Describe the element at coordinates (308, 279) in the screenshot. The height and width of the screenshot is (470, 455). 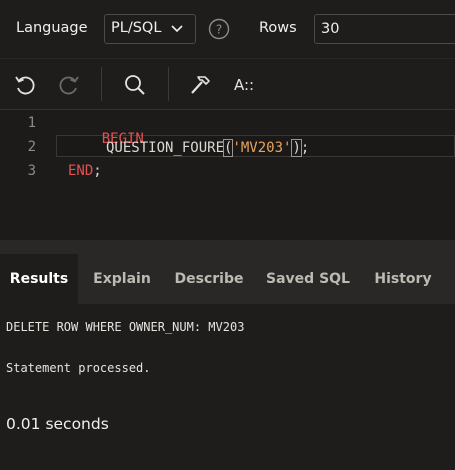
I see `tab-saved-sql: Saved SQL` at that location.